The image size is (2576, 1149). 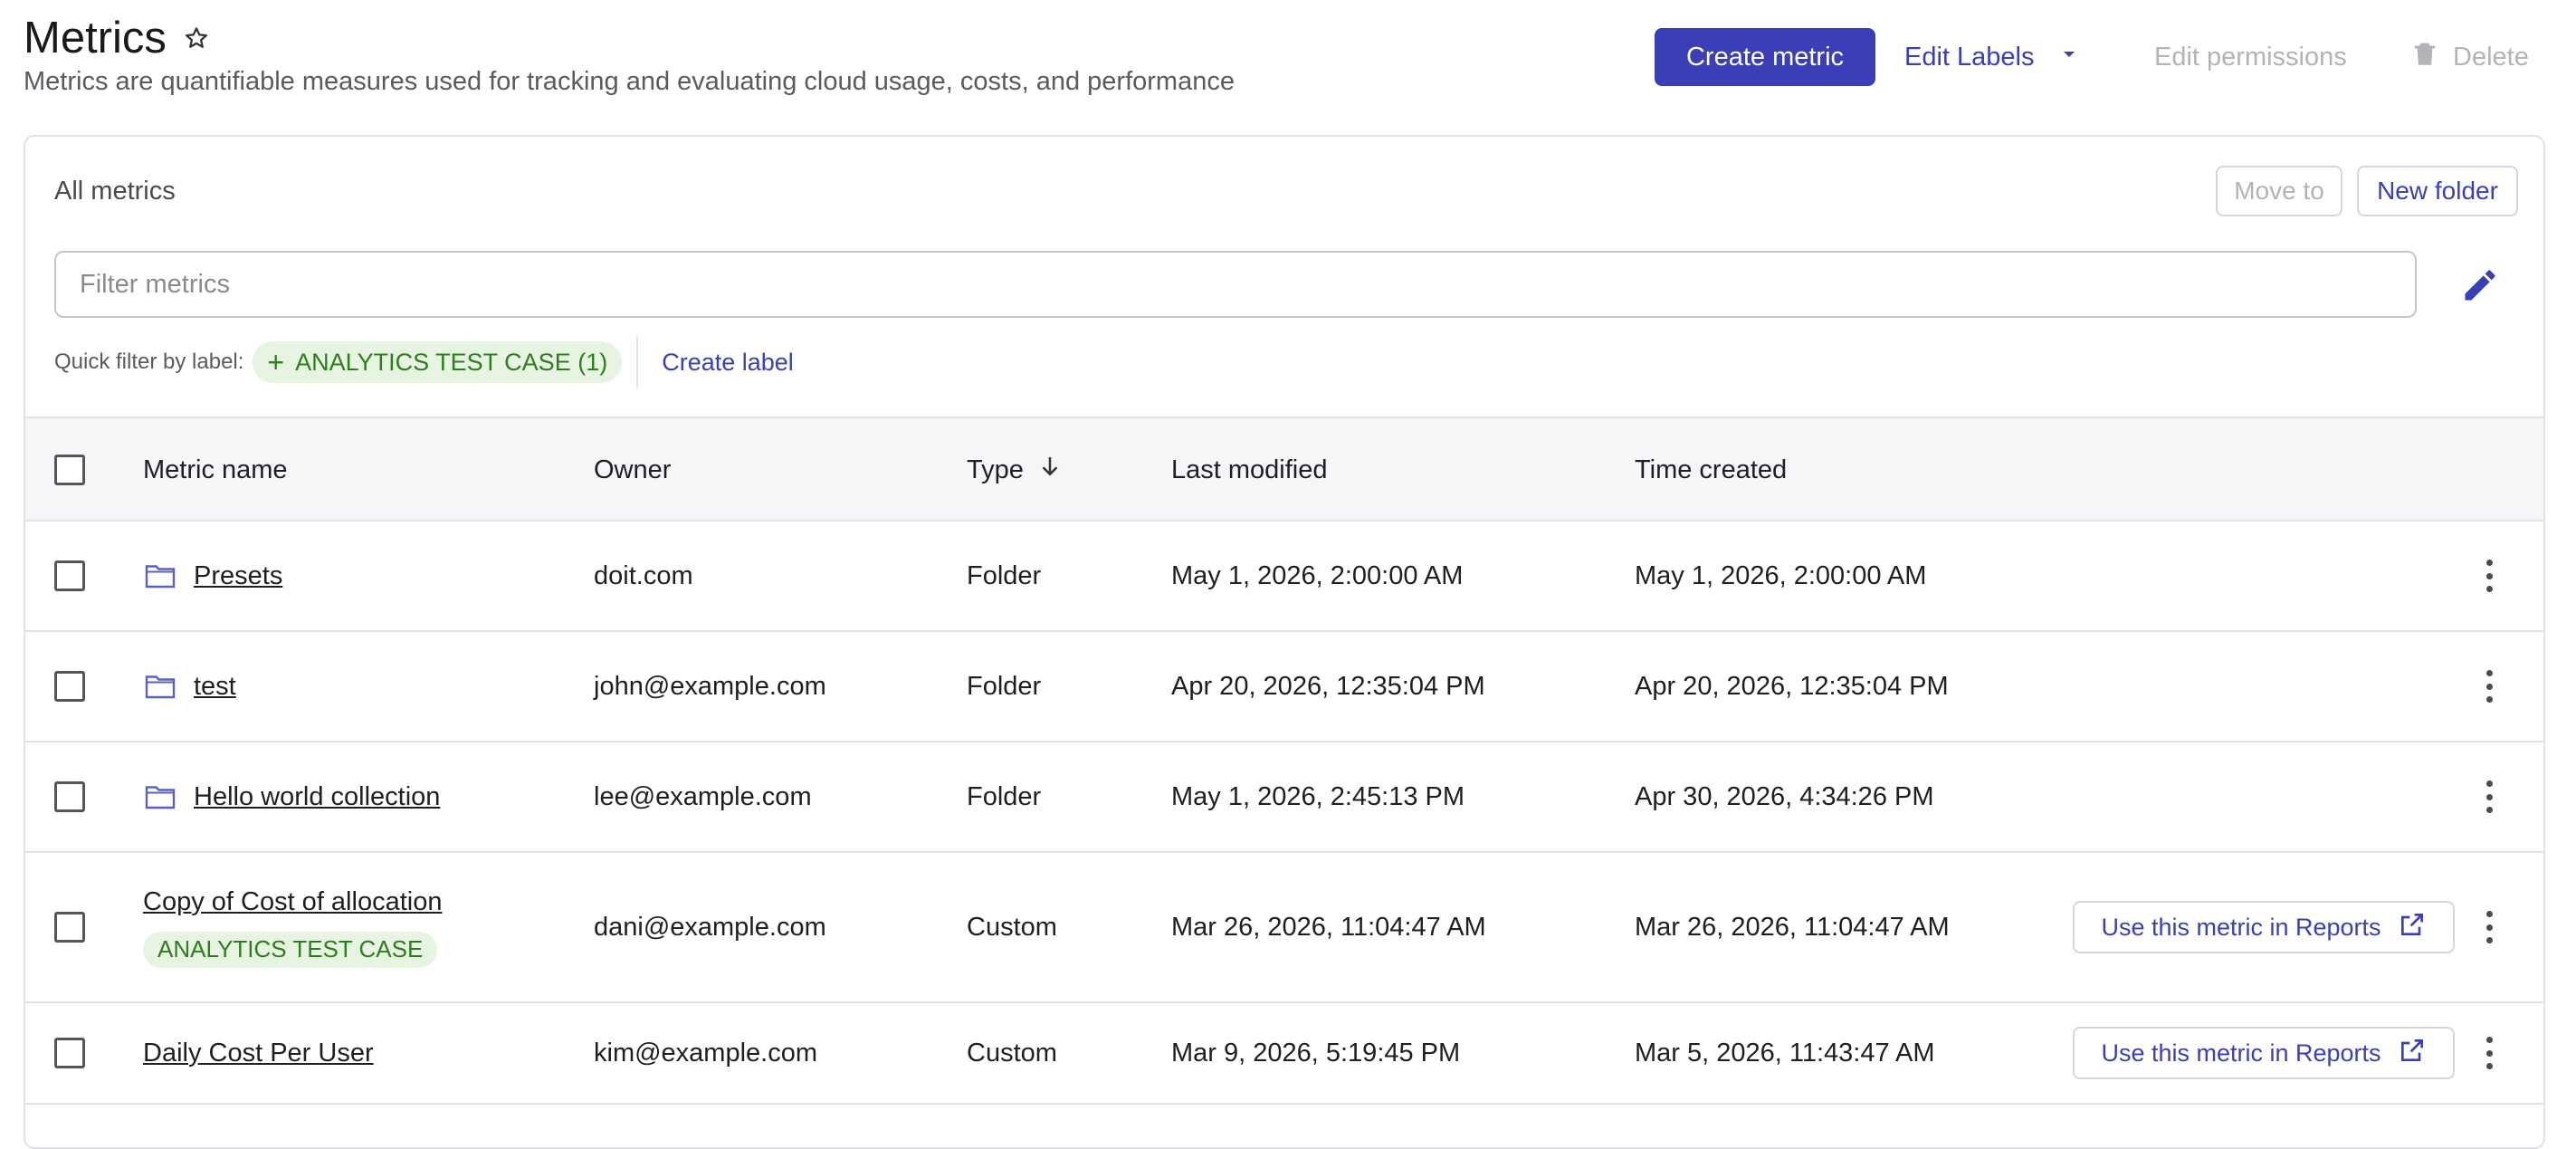 I want to click on name-cell: Daily Cost Per User, so click(x=259, y=1053).